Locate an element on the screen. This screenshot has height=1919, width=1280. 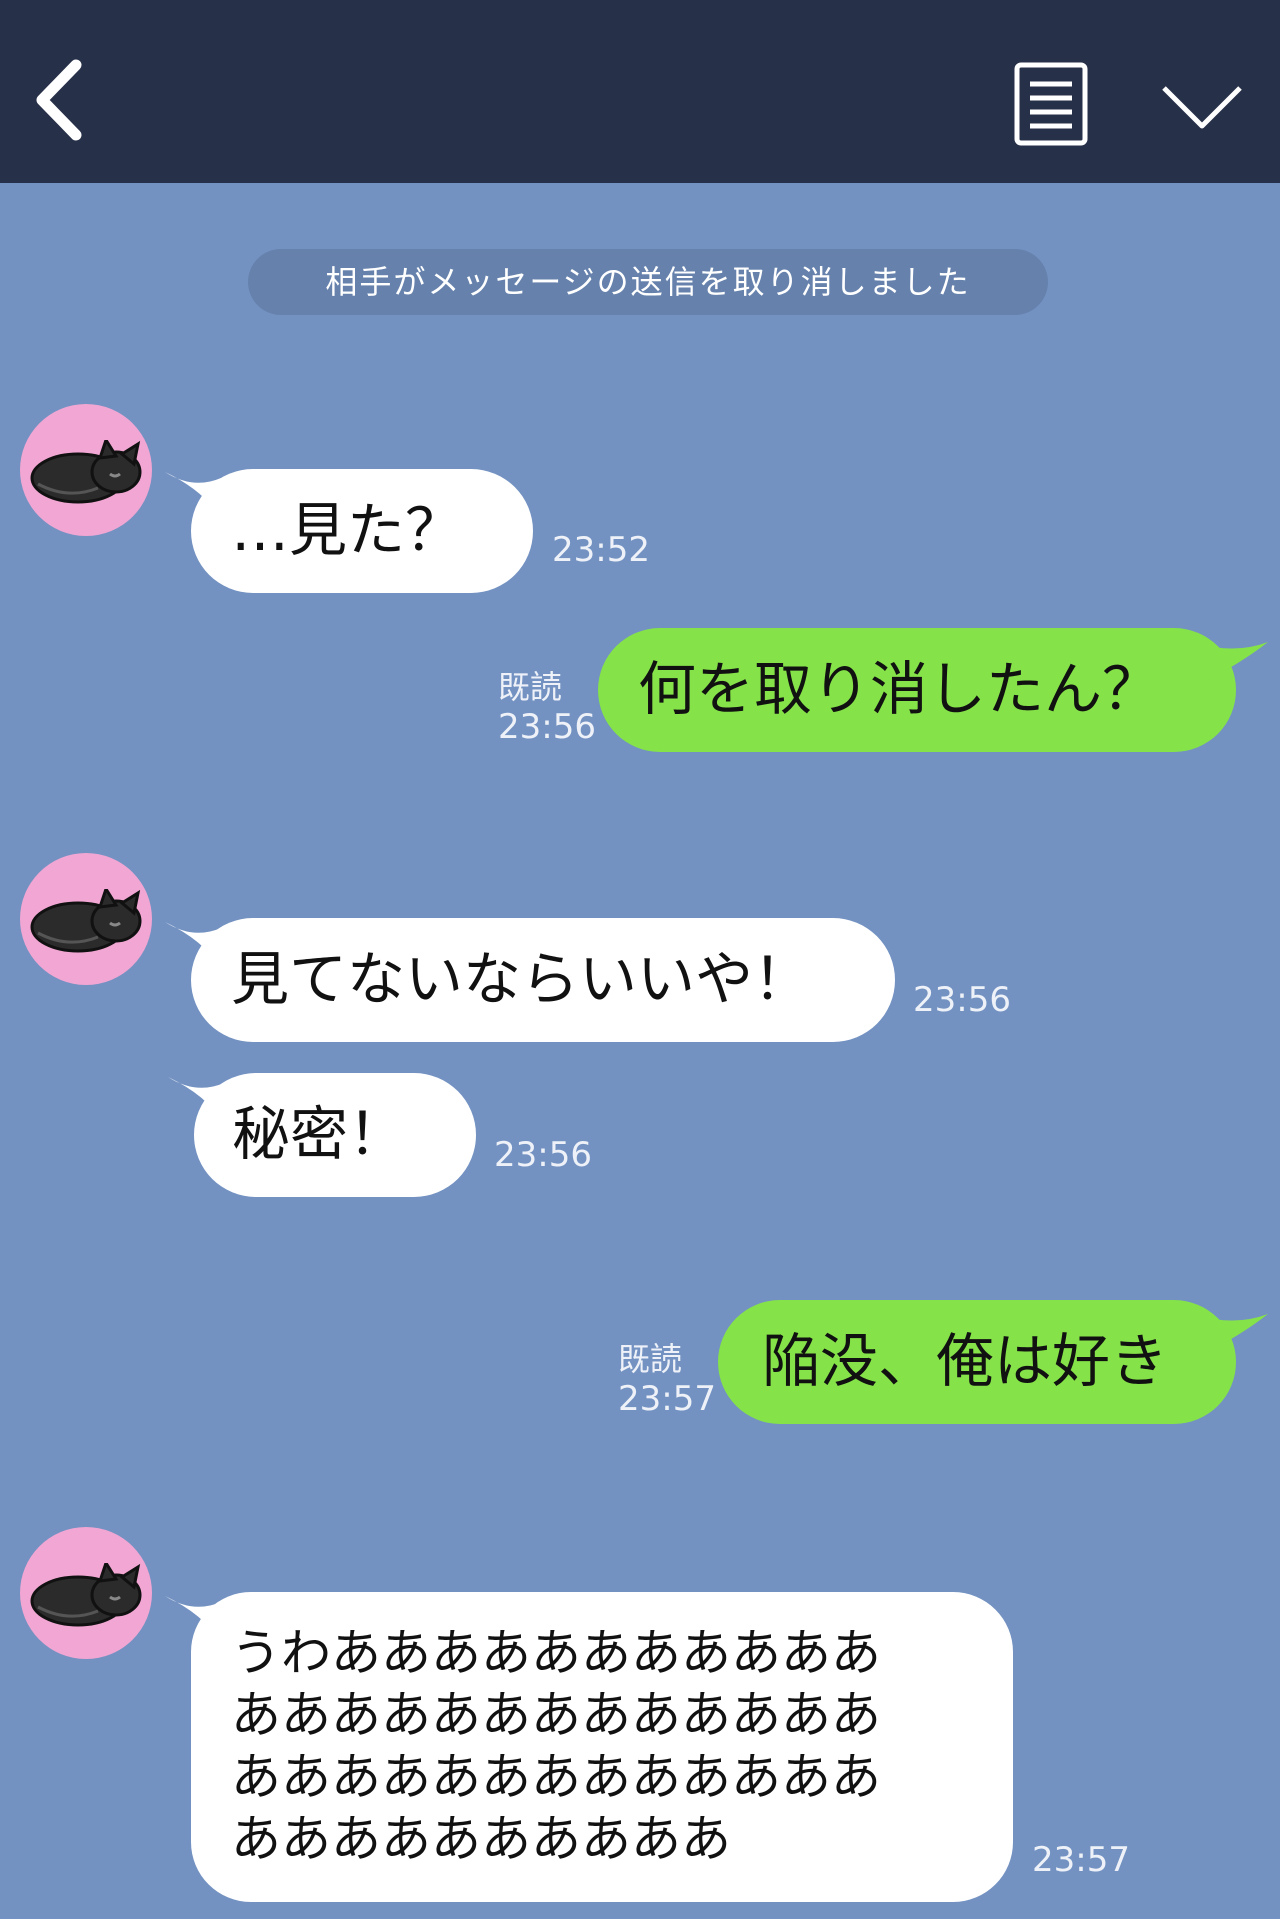
message-line: ああああああああああ is located at coordinates (481, 1839).